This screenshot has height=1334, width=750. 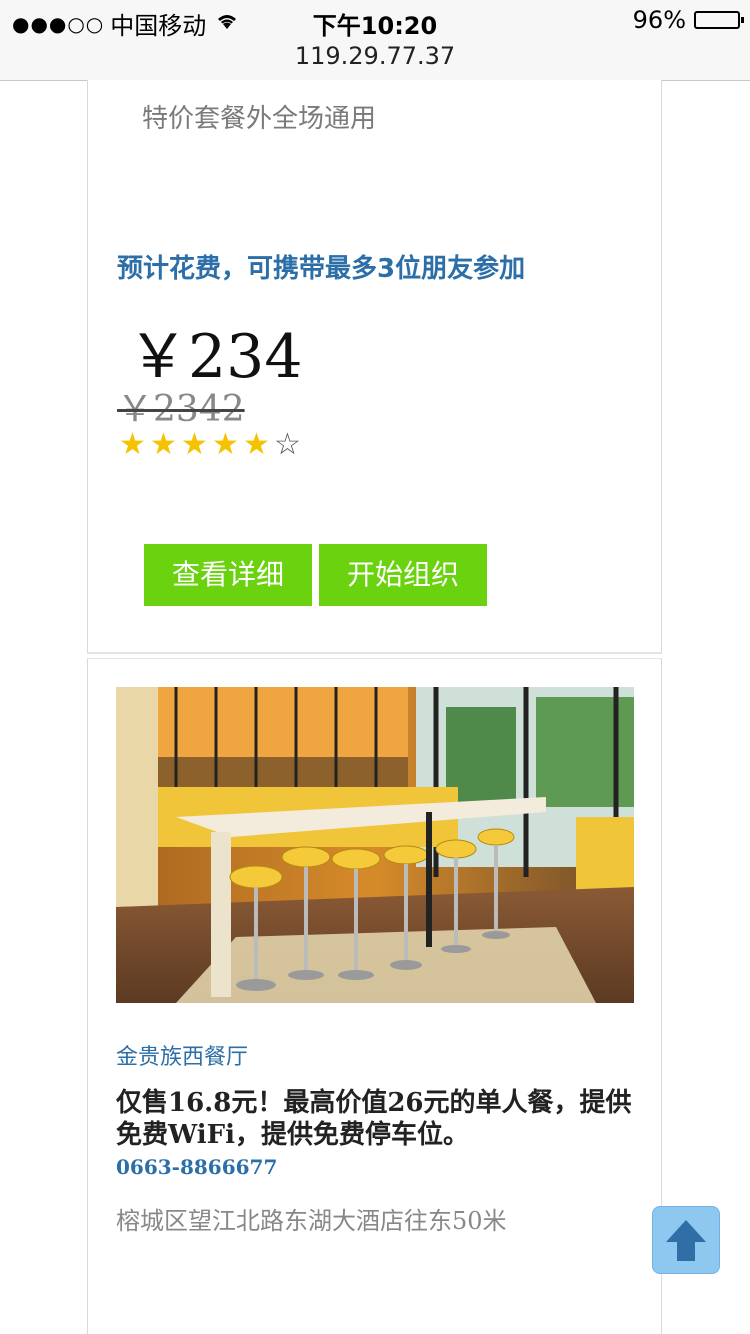 What do you see at coordinates (182, 1055) in the screenshot?
I see `restaurant-name: 金贵族西餐厅` at bounding box center [182, 1055].